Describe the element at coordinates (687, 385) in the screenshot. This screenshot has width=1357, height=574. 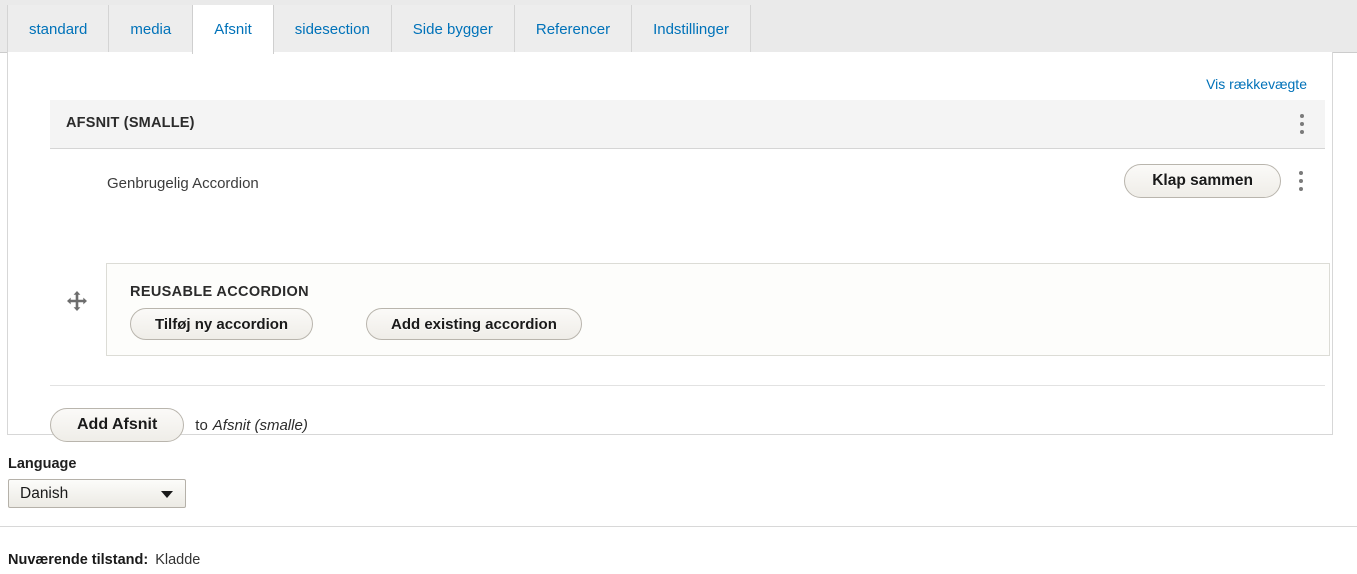
I see `panel-divider` at that location.